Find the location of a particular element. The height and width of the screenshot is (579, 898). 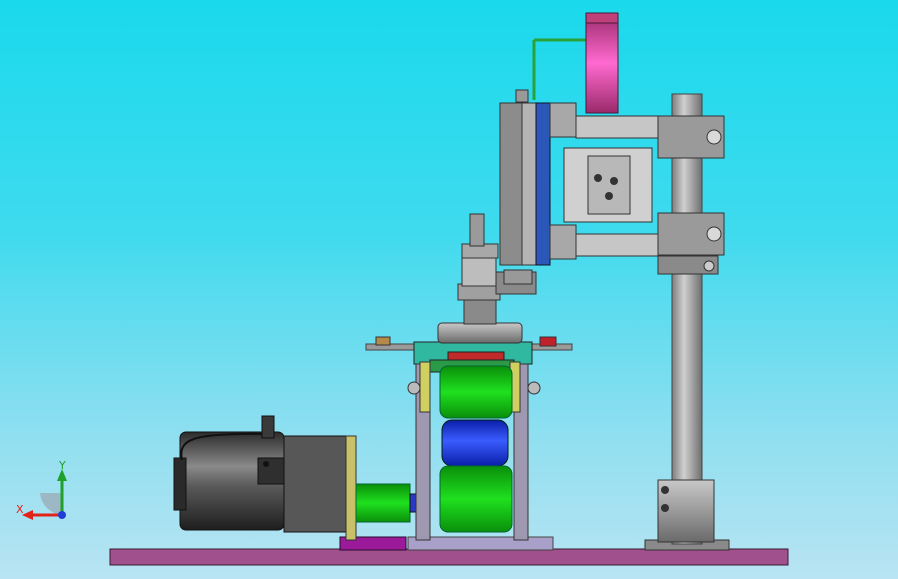

coupling is located at coordinates (390, 503).